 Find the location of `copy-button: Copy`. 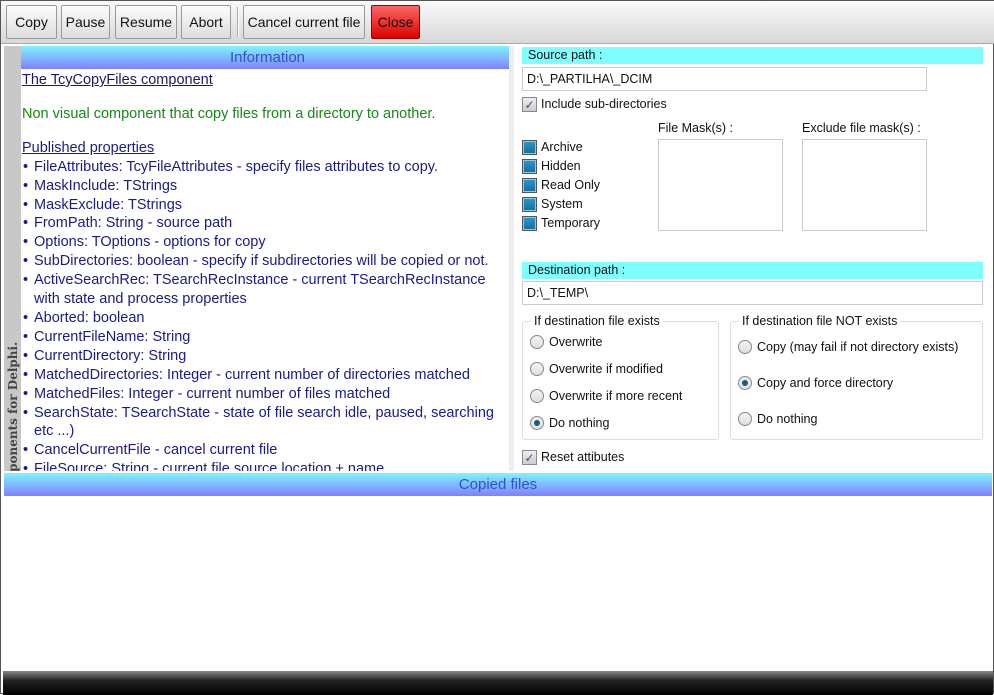

copy-button: Copy is located at coordinates (31, 22).